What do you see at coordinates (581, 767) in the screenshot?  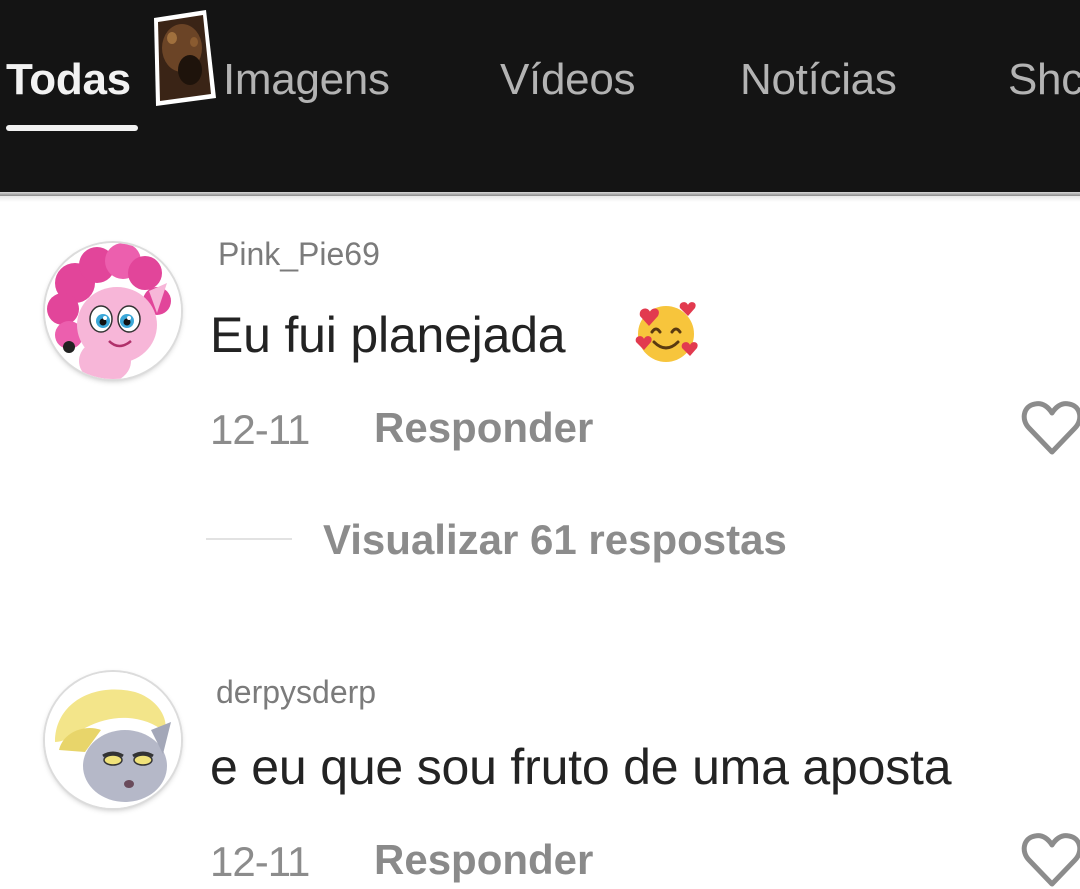 I see `comment-text: e eu que sou fruto de uma aposta` at bounding box center [581, 767].